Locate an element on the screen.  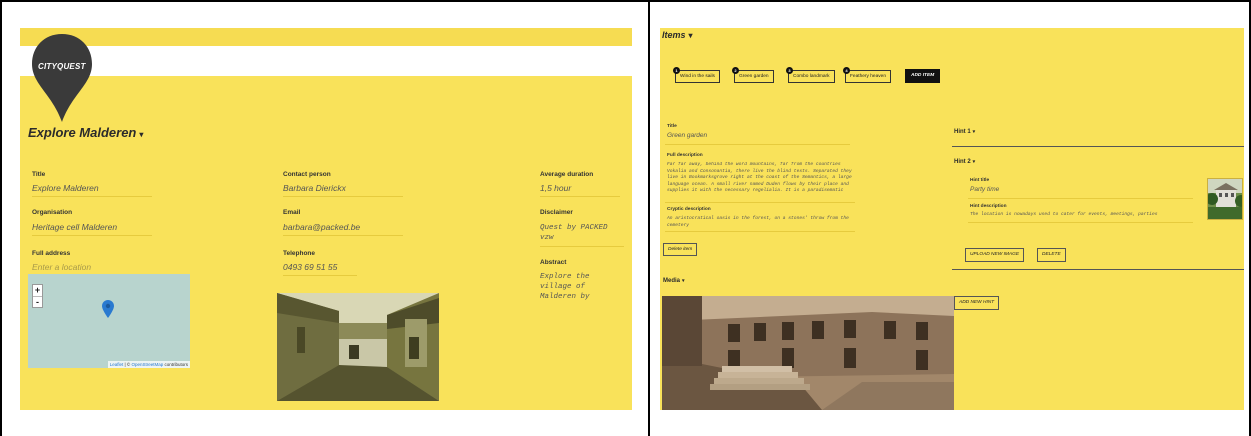
item-number-badge: 3 is located at coordinates (789, 70).